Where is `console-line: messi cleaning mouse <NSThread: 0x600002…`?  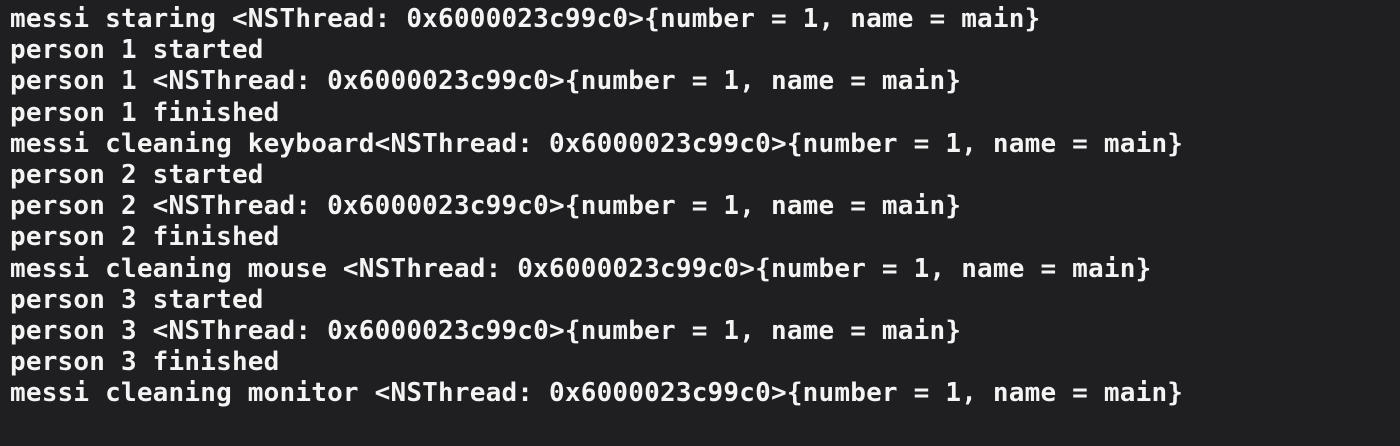 console-line: messi cleaning mouse <NSThread: 0x600002… is located at coordinates (581, 268).